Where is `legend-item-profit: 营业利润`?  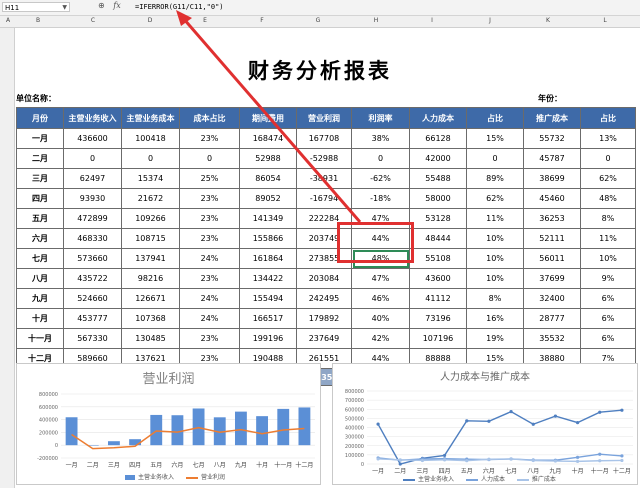
legend-item-profit: 营业利润 is located at coordinates (205, 476).